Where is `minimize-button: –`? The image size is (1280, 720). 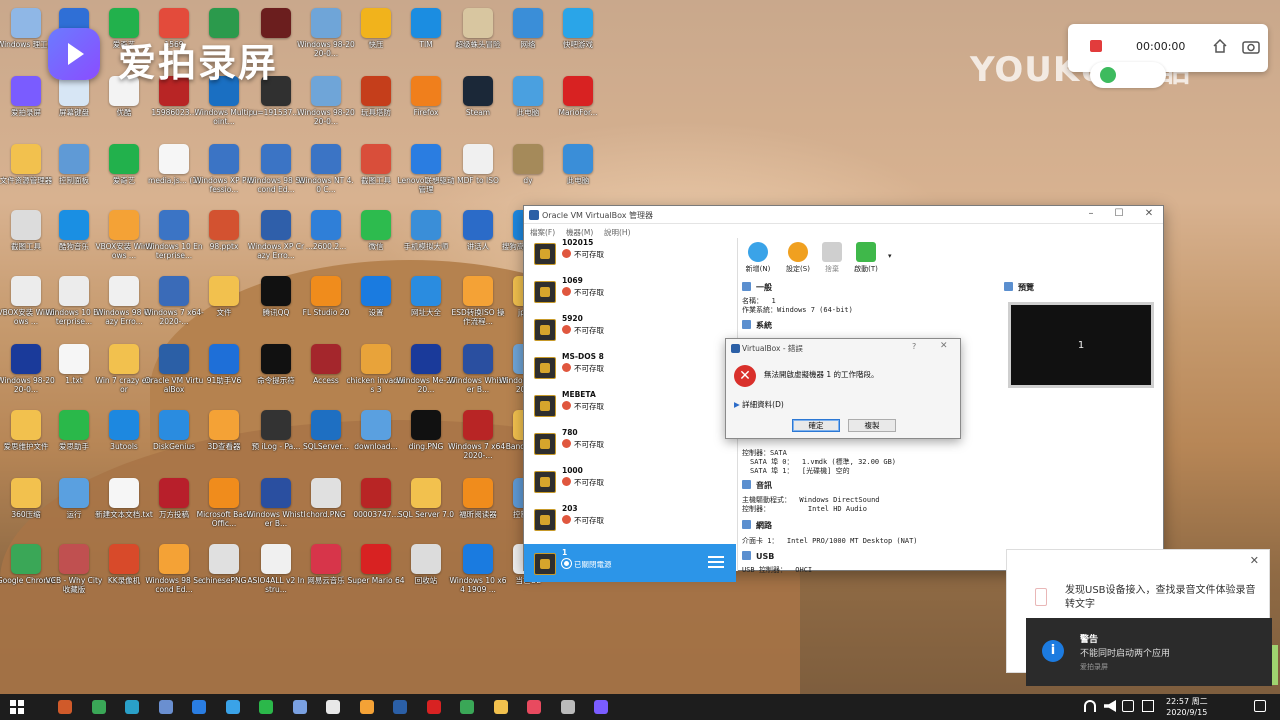
minimize-button: – is located at coordinates (1091, 213).